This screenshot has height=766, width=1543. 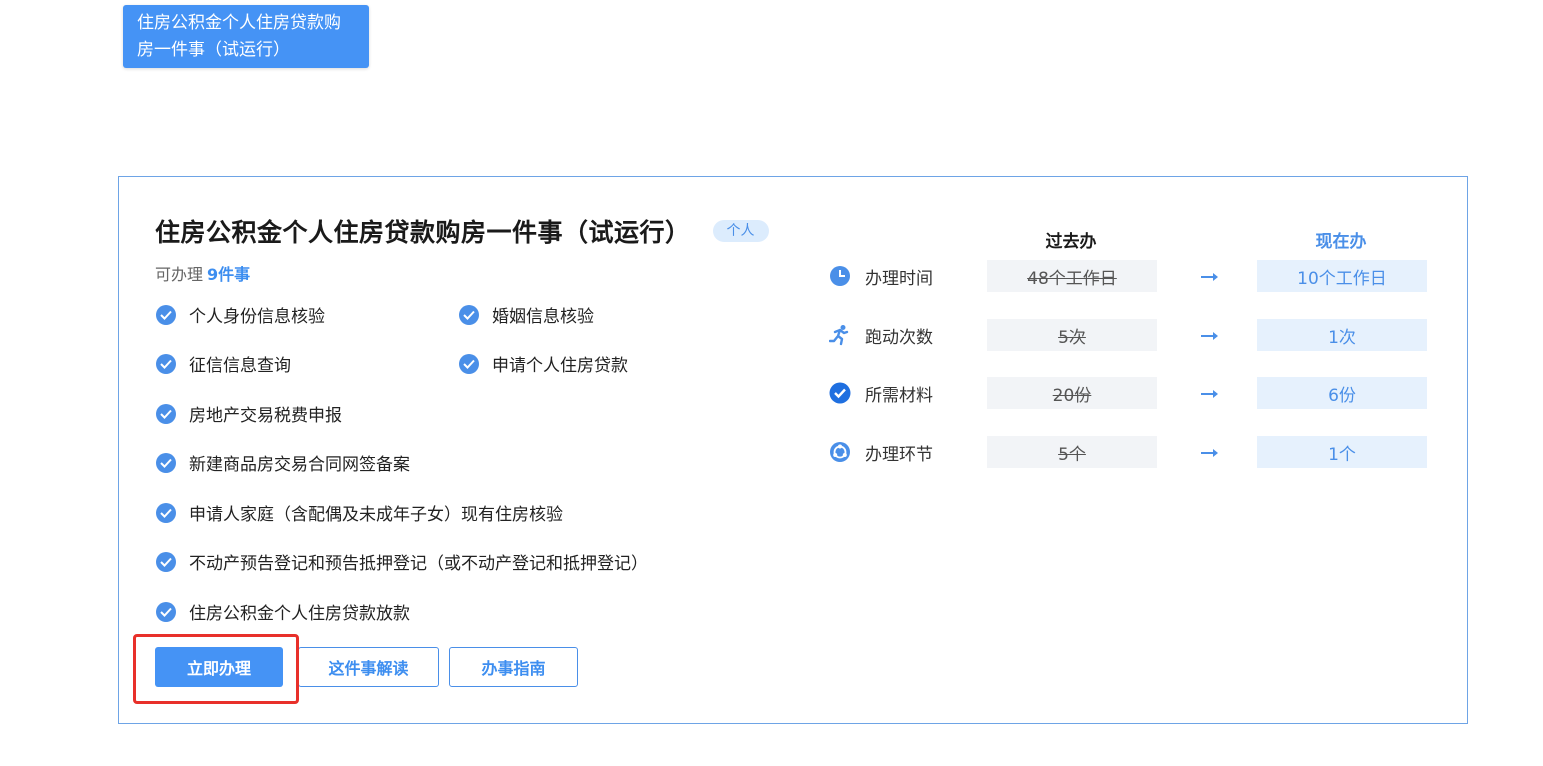 What do you see at coordinates (1342, 452) in the screenshot?
I see `now-value: 1个` at bounding box center [1342, 452].